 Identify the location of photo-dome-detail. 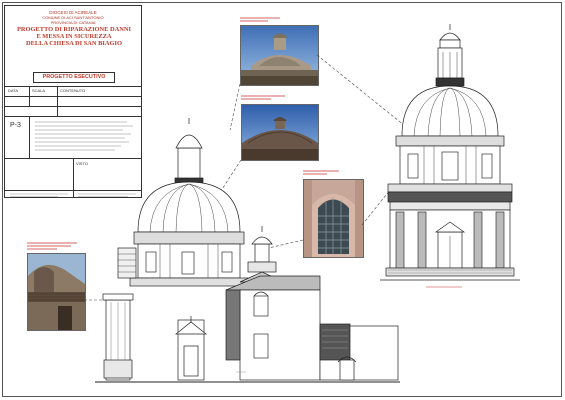
(280, 132).